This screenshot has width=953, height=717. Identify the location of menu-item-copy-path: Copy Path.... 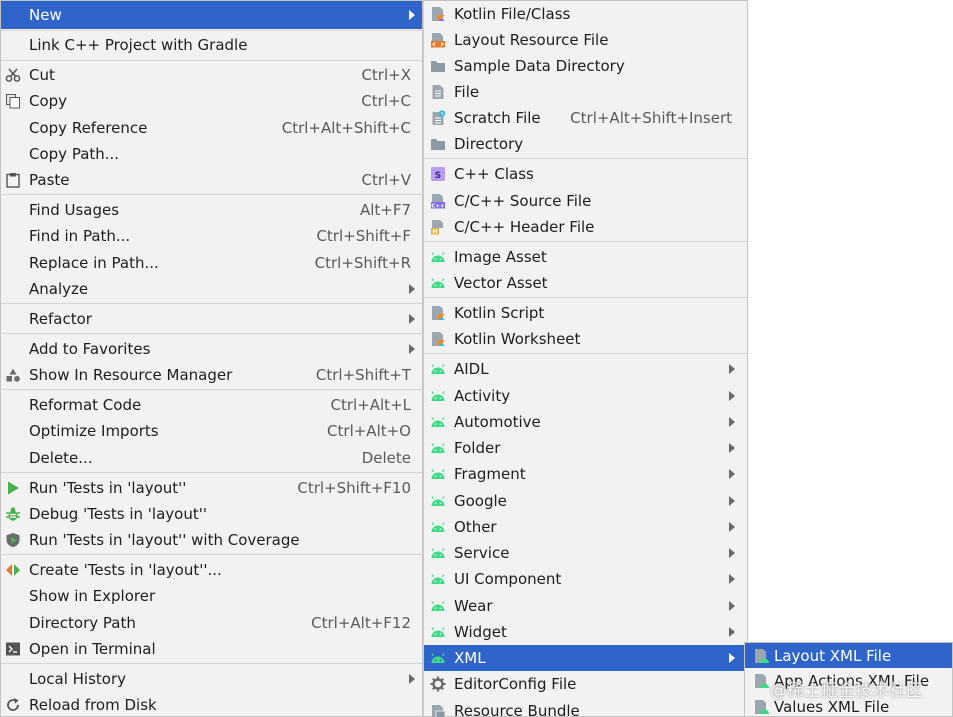
(211, 154).